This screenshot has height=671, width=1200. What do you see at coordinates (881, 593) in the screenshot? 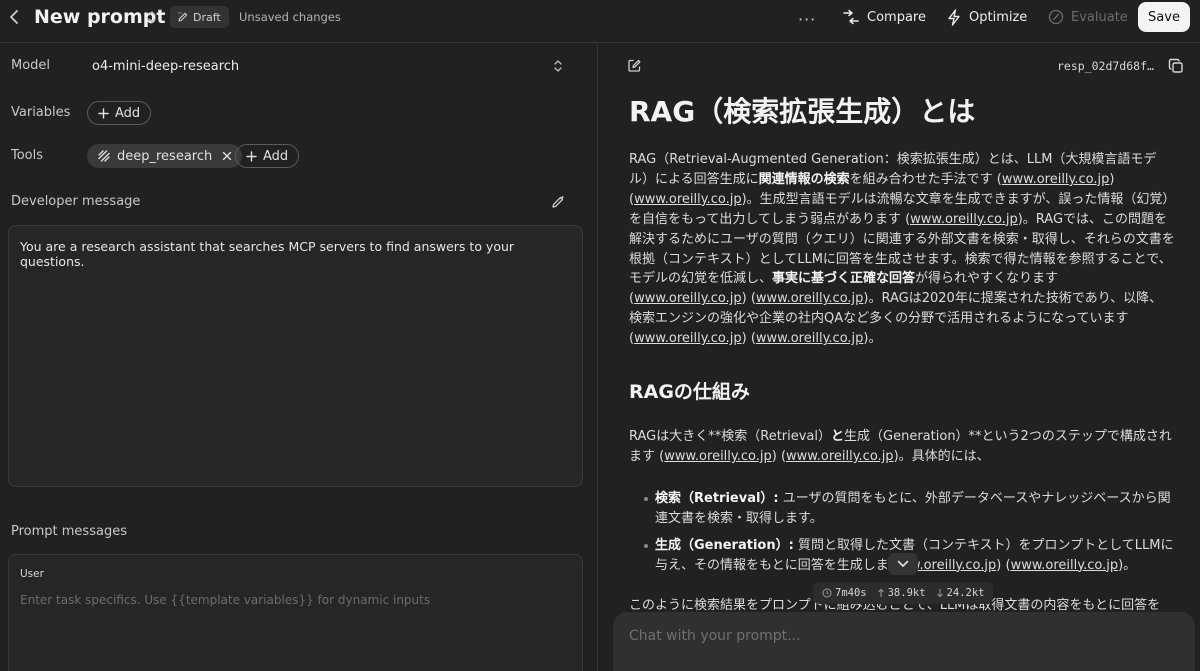
I see `arrow-up-icon` at bounding box center [881, 593].